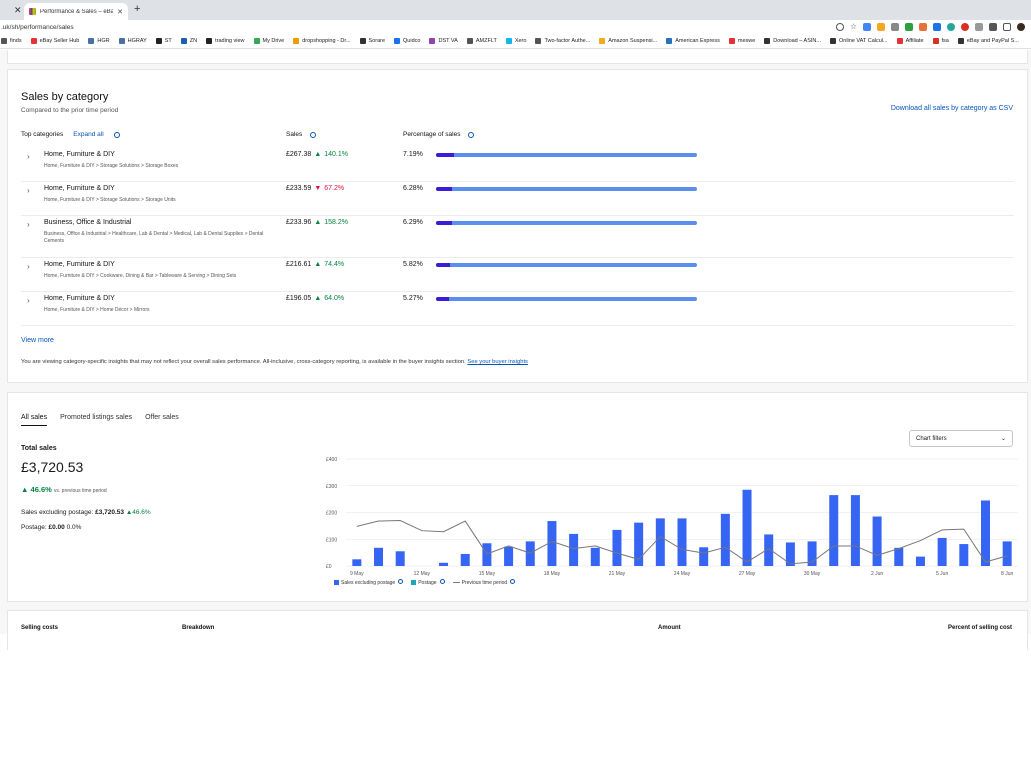  What do you see at coordinates (188, 41) in the screenshot?
I see `bookmark-item: ZN` at bounding box center [188, 41].